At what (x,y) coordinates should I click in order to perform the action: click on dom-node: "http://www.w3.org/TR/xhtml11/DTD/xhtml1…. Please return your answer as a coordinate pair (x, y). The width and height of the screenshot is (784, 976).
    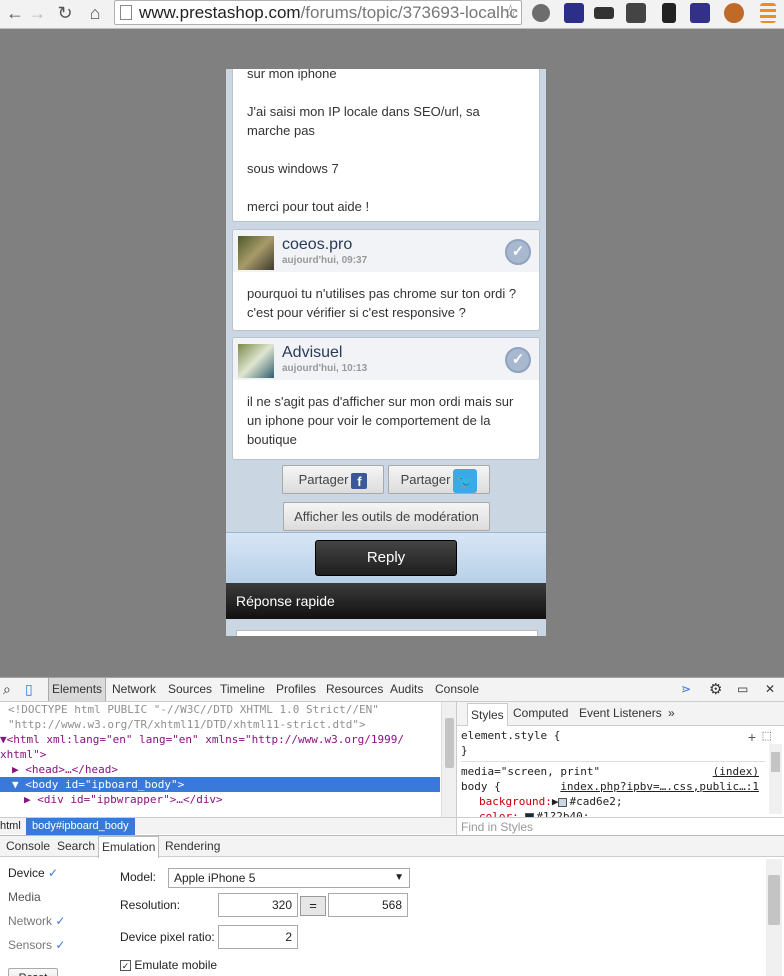
    Looking at the image, I should click on (220, 724).